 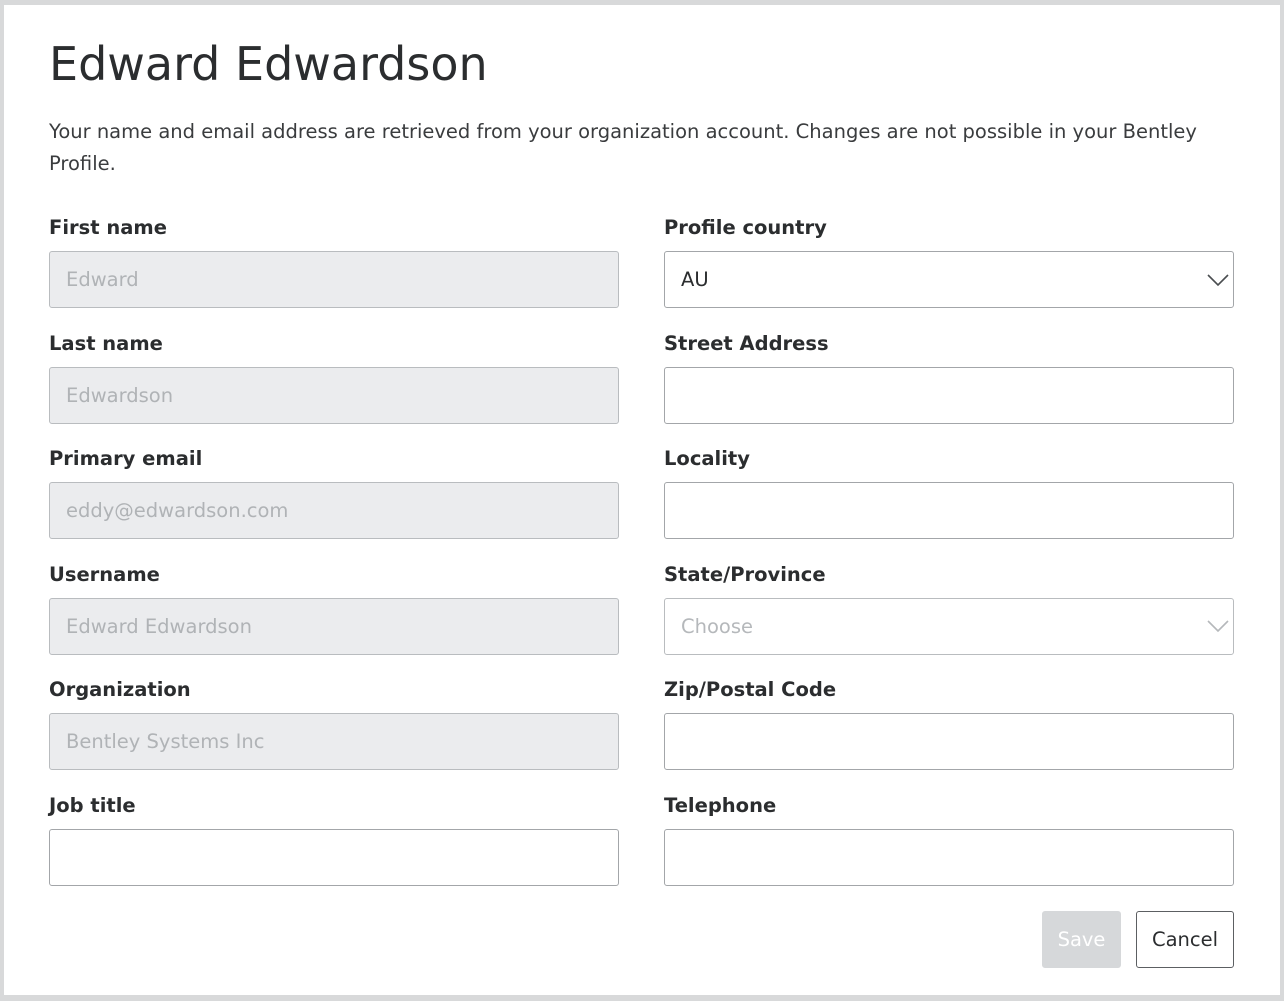 What do you see at coordinates (949, 395) in the screenshot?
I see `street-address-input` at bounding box center [949, 395].